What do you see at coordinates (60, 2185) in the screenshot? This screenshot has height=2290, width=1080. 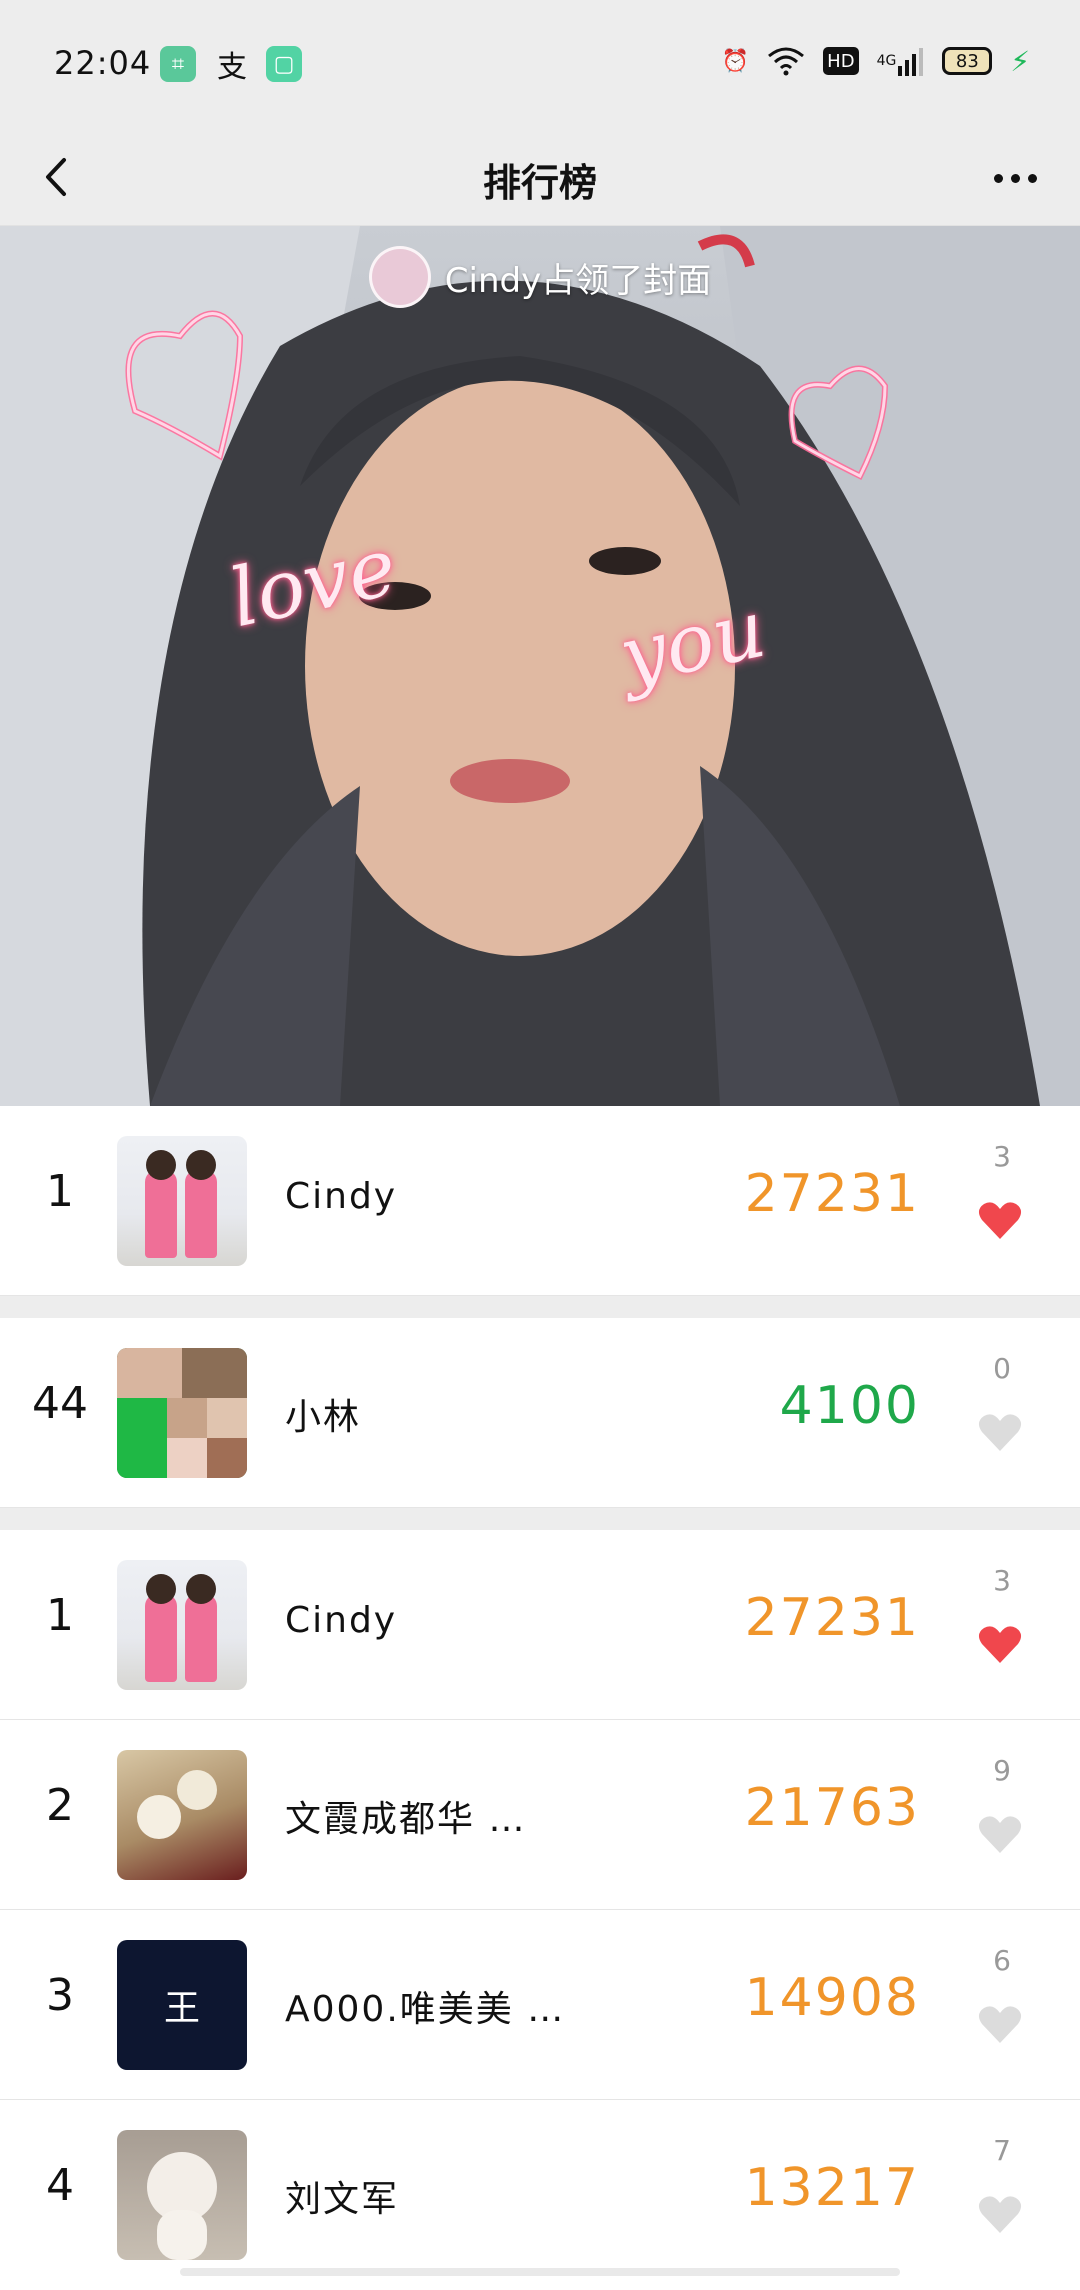 I see `rank-number: 4` at bounding box center [60, 2185].